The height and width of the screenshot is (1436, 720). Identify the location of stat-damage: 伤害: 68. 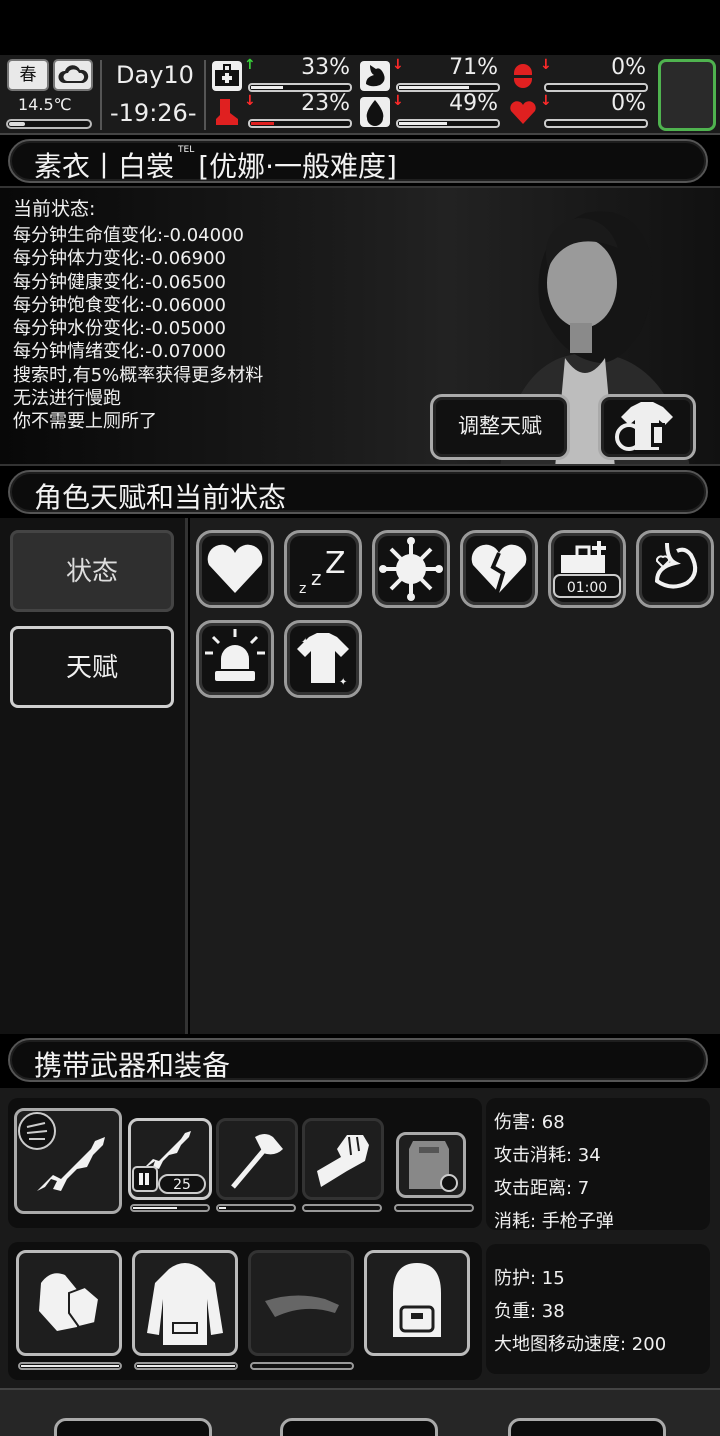
(529, 1122).